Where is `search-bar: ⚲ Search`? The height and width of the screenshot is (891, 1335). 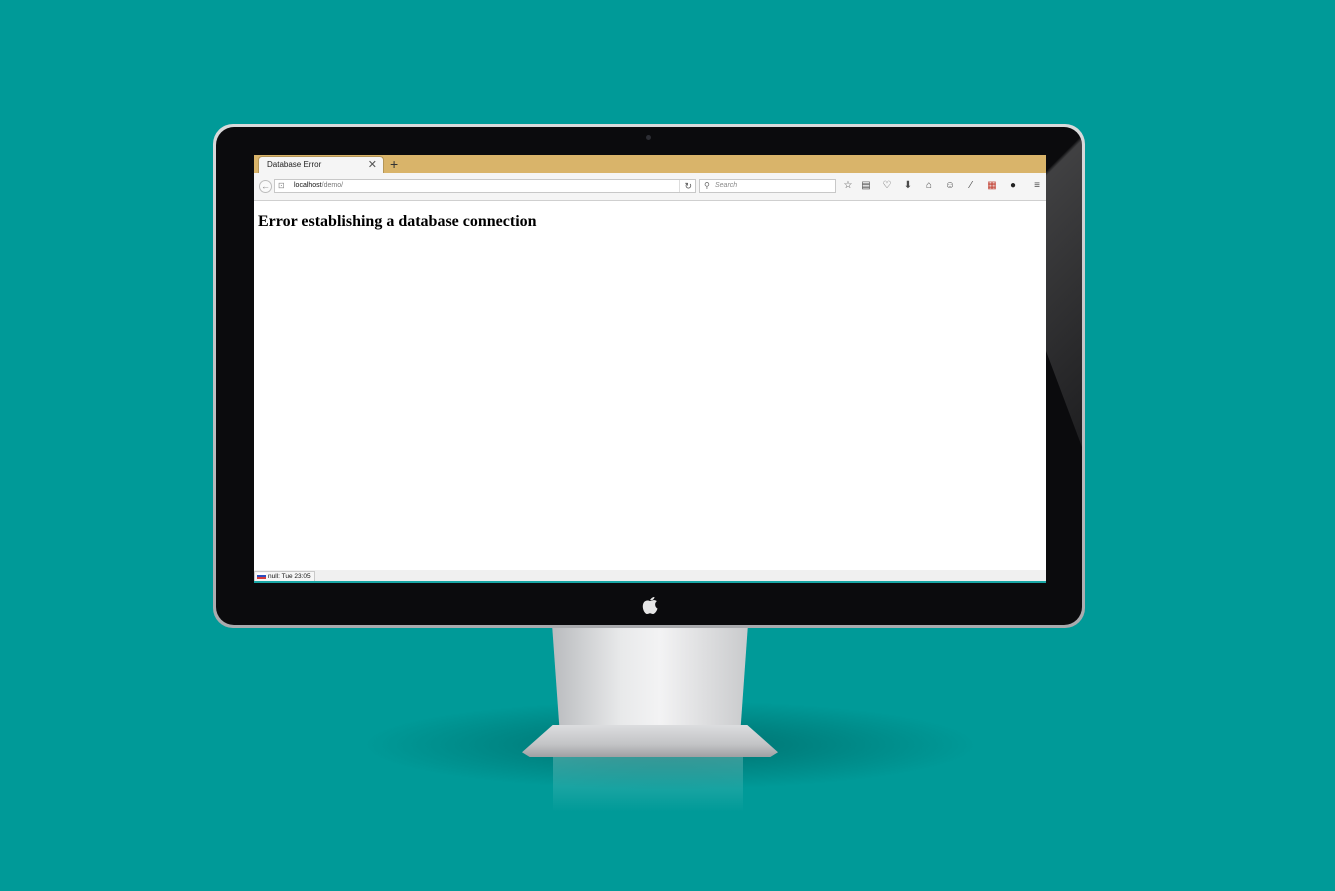 search-bar: ⚲ Search is located at coordinates (767, 186).